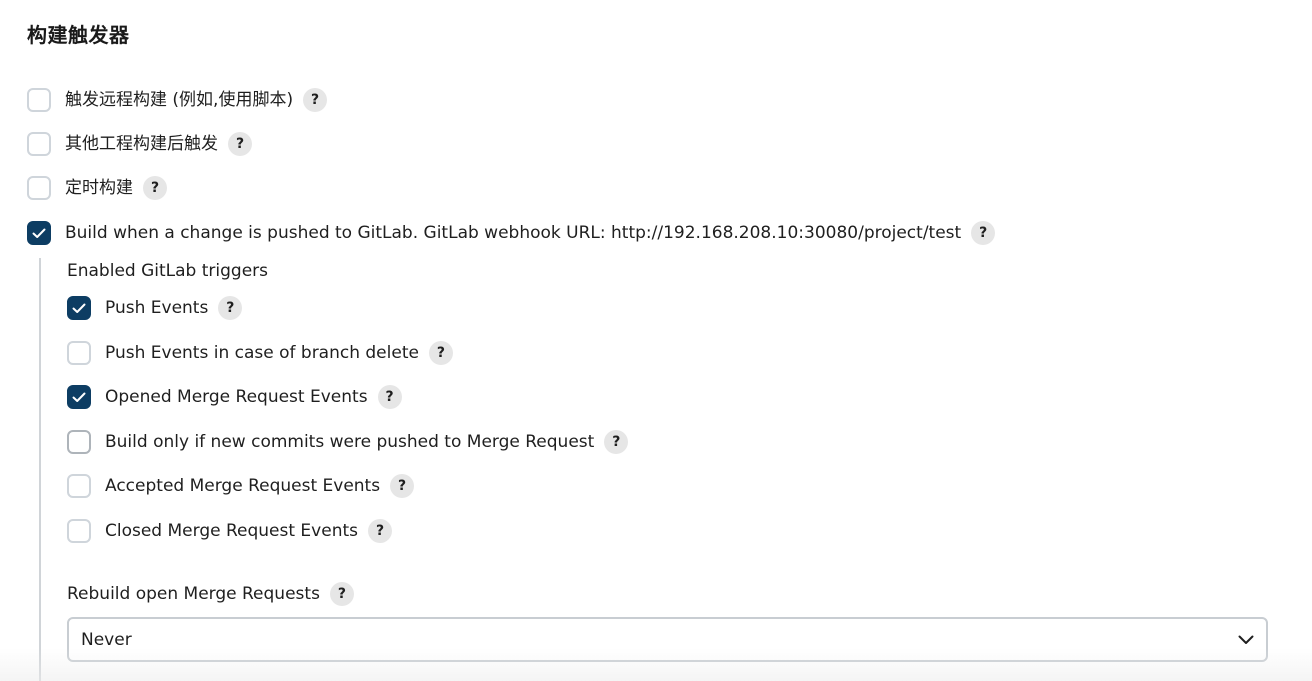  Describe the element at coordinates (667, 639) in the screenshot. I see `rebuild-select: Never` at that location.